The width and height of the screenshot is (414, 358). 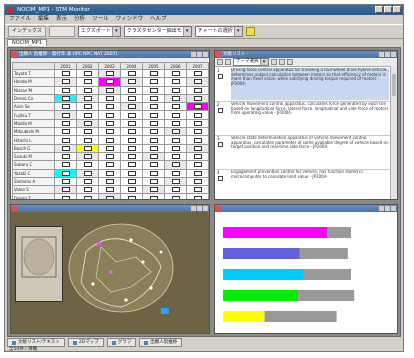 I want to click on applicant-label: Mazda M, so click(x=33, y=123).